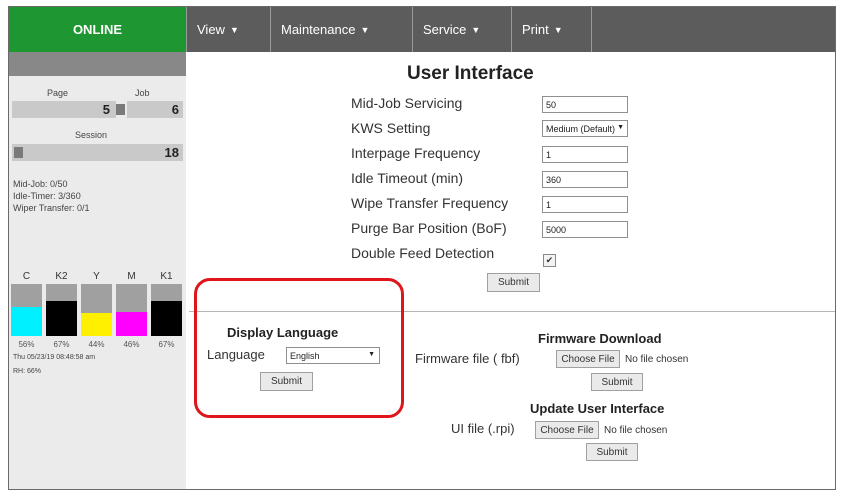 This screenshot has height=496, width=846. I want to click on ink-bar-m, so click(131, 310).